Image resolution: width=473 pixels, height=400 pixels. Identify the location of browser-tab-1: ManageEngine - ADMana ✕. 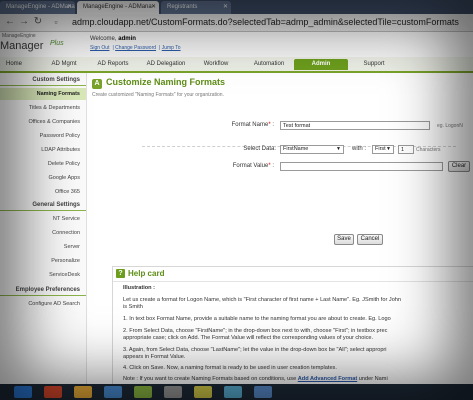
(37, 7).